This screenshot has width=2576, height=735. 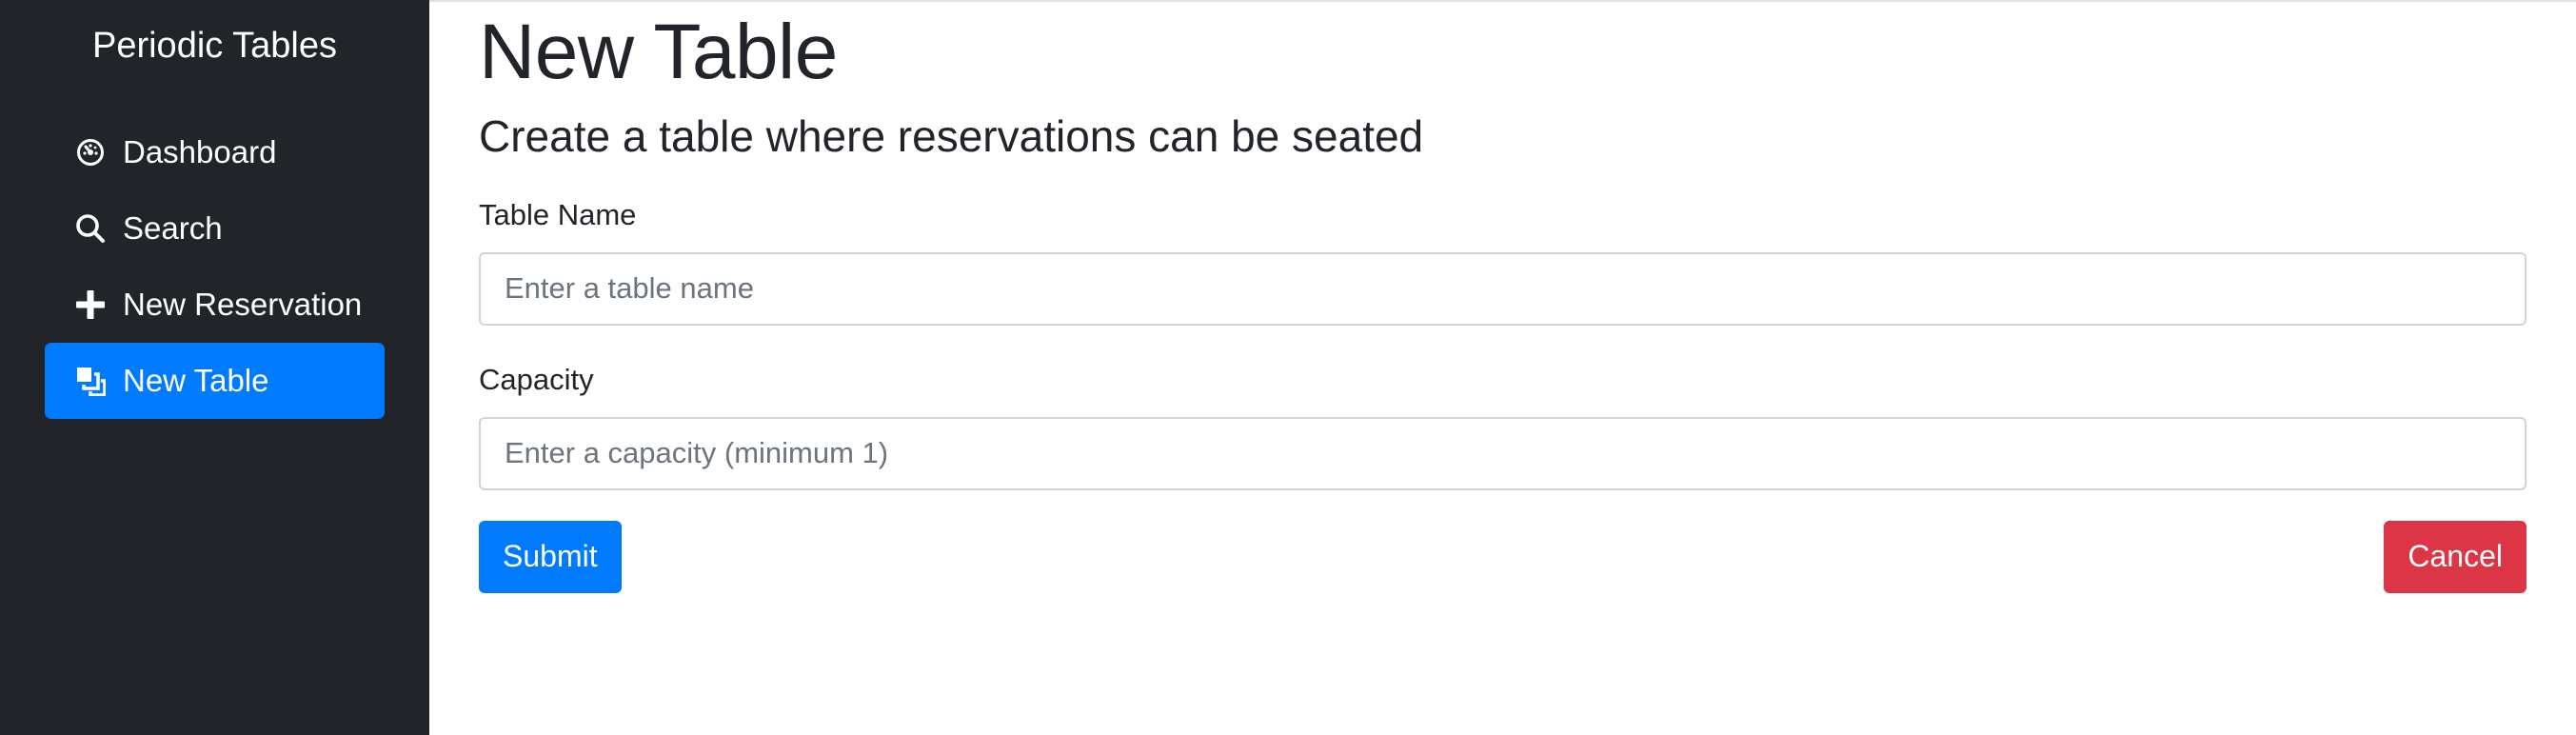 I want to click on table-name-group: Table Name, so click(x=1502, y=261).